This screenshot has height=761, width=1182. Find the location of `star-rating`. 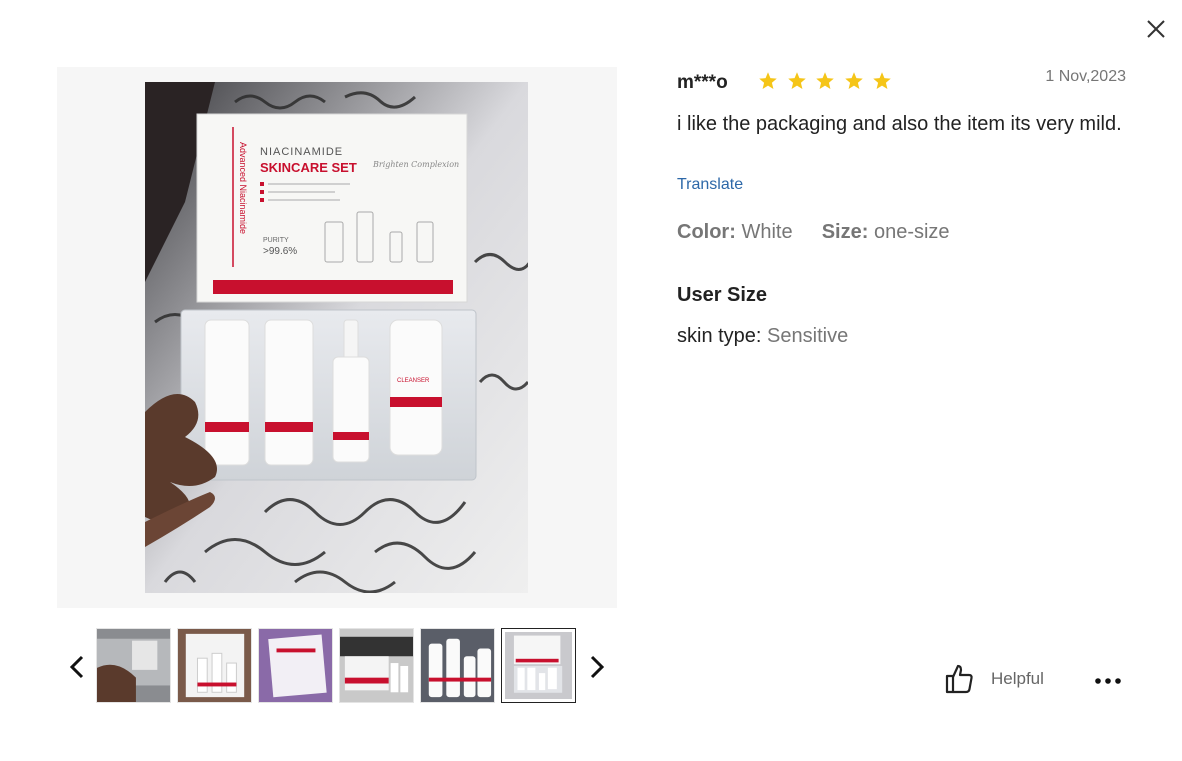

star-rating is located at coordinates (829, 81).